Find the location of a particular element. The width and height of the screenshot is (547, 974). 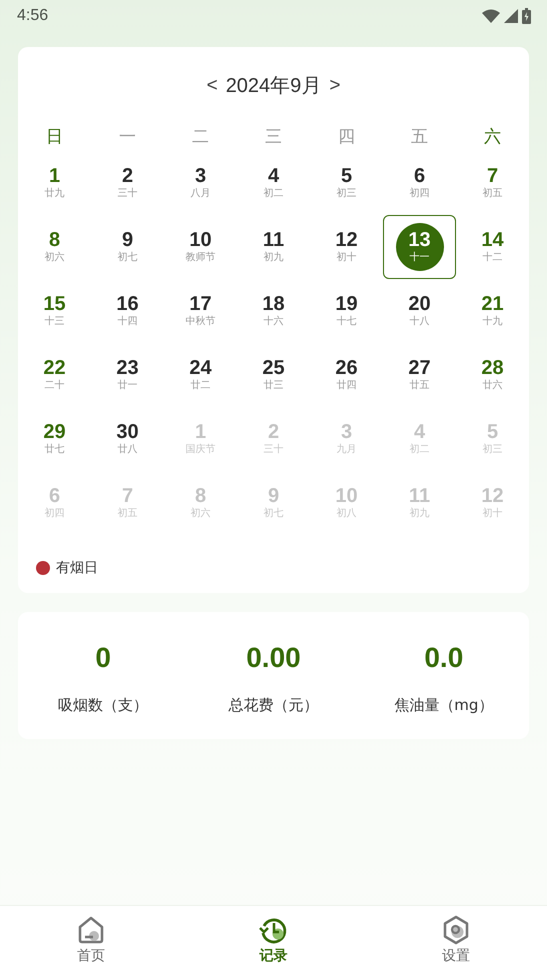

calendar-day: 11 初九 is located at coordinates (273, 247).